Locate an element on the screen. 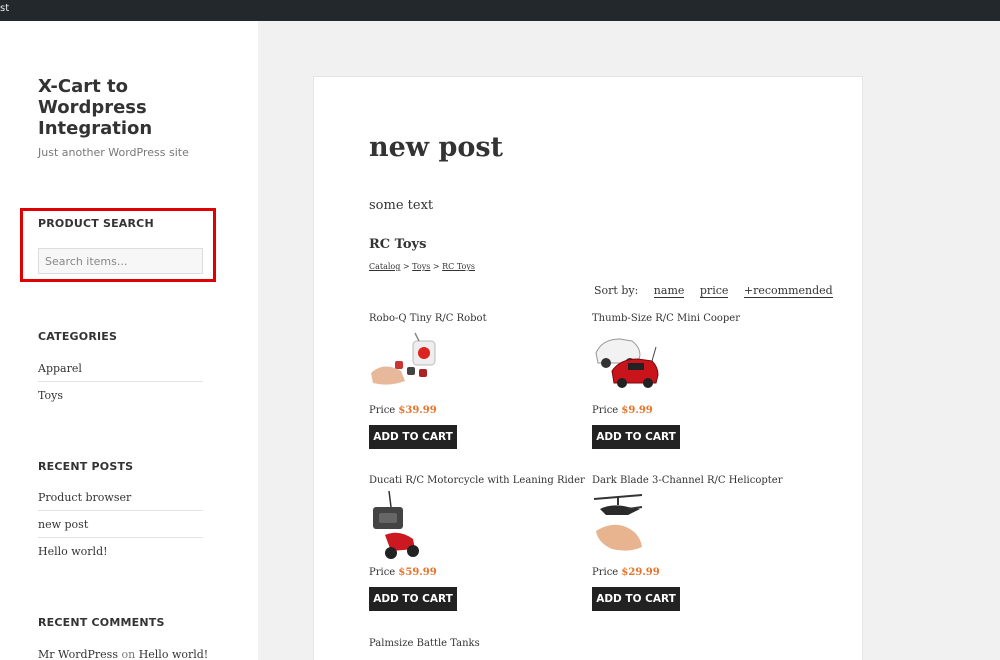 Image resolution: width=1000 pixels, height=660 pixels. sort-label: Sort by: is located at coordinates (616, 290).